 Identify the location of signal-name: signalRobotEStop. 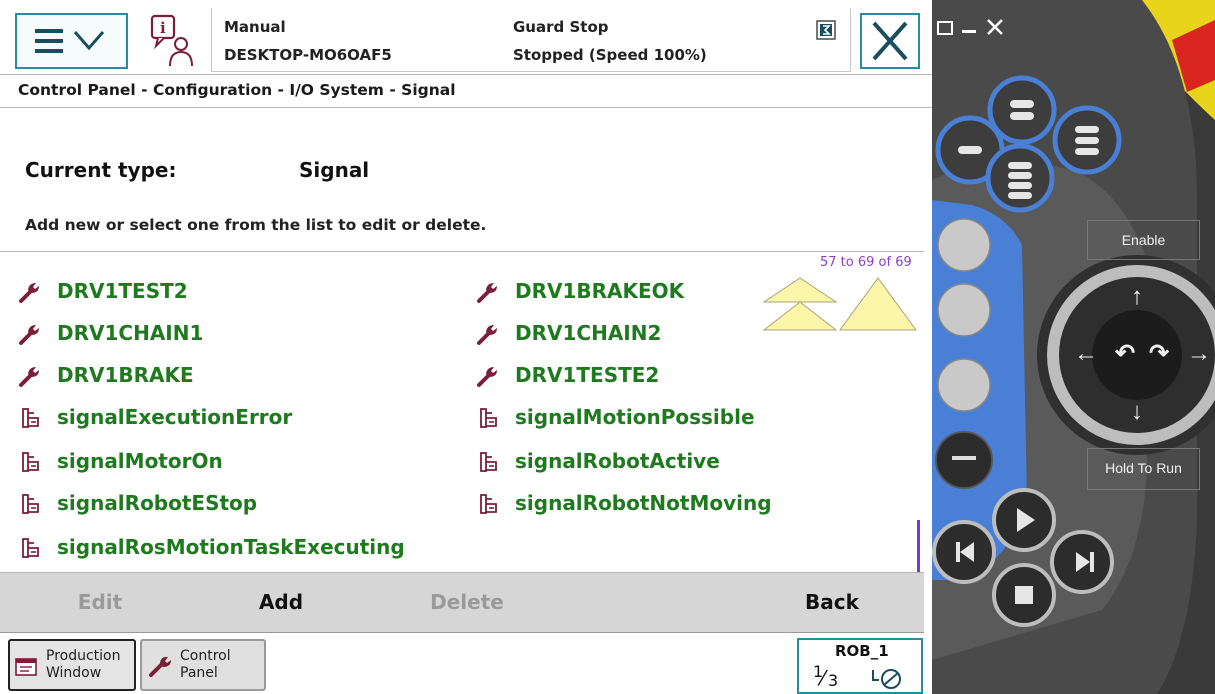
(157, 503).